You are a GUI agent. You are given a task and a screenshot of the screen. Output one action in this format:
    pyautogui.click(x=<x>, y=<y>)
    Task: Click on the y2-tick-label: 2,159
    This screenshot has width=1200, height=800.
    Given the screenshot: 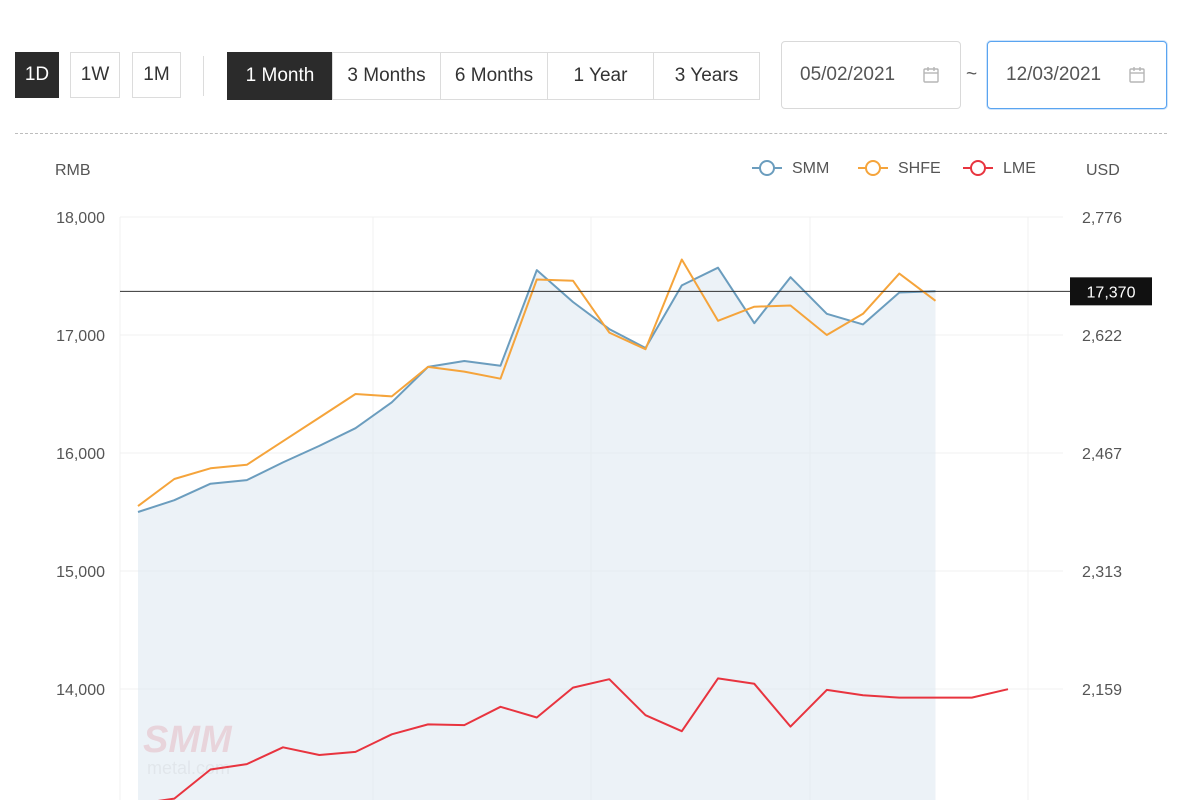 What is the action you would take?
    pyautogui.click(x=1102, y=690)
    